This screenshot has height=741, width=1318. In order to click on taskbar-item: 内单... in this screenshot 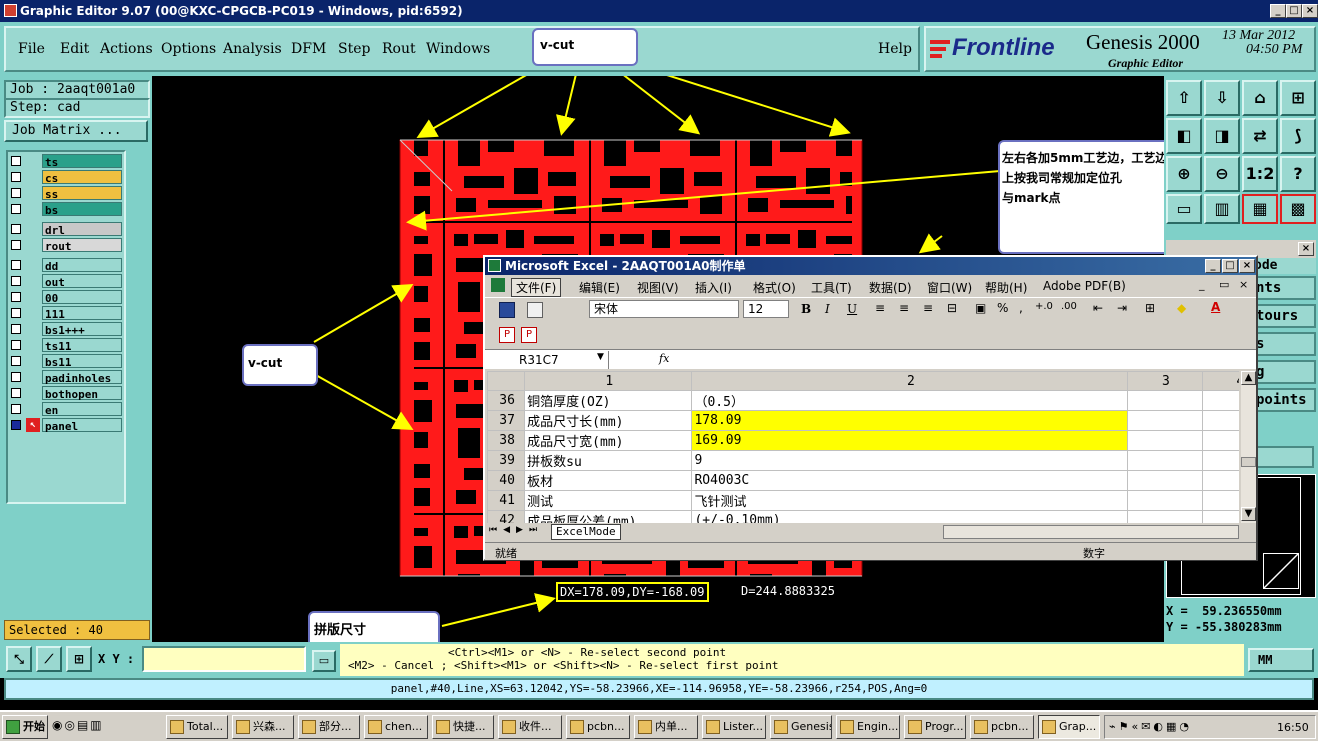, I will do `click(666, 727)`.